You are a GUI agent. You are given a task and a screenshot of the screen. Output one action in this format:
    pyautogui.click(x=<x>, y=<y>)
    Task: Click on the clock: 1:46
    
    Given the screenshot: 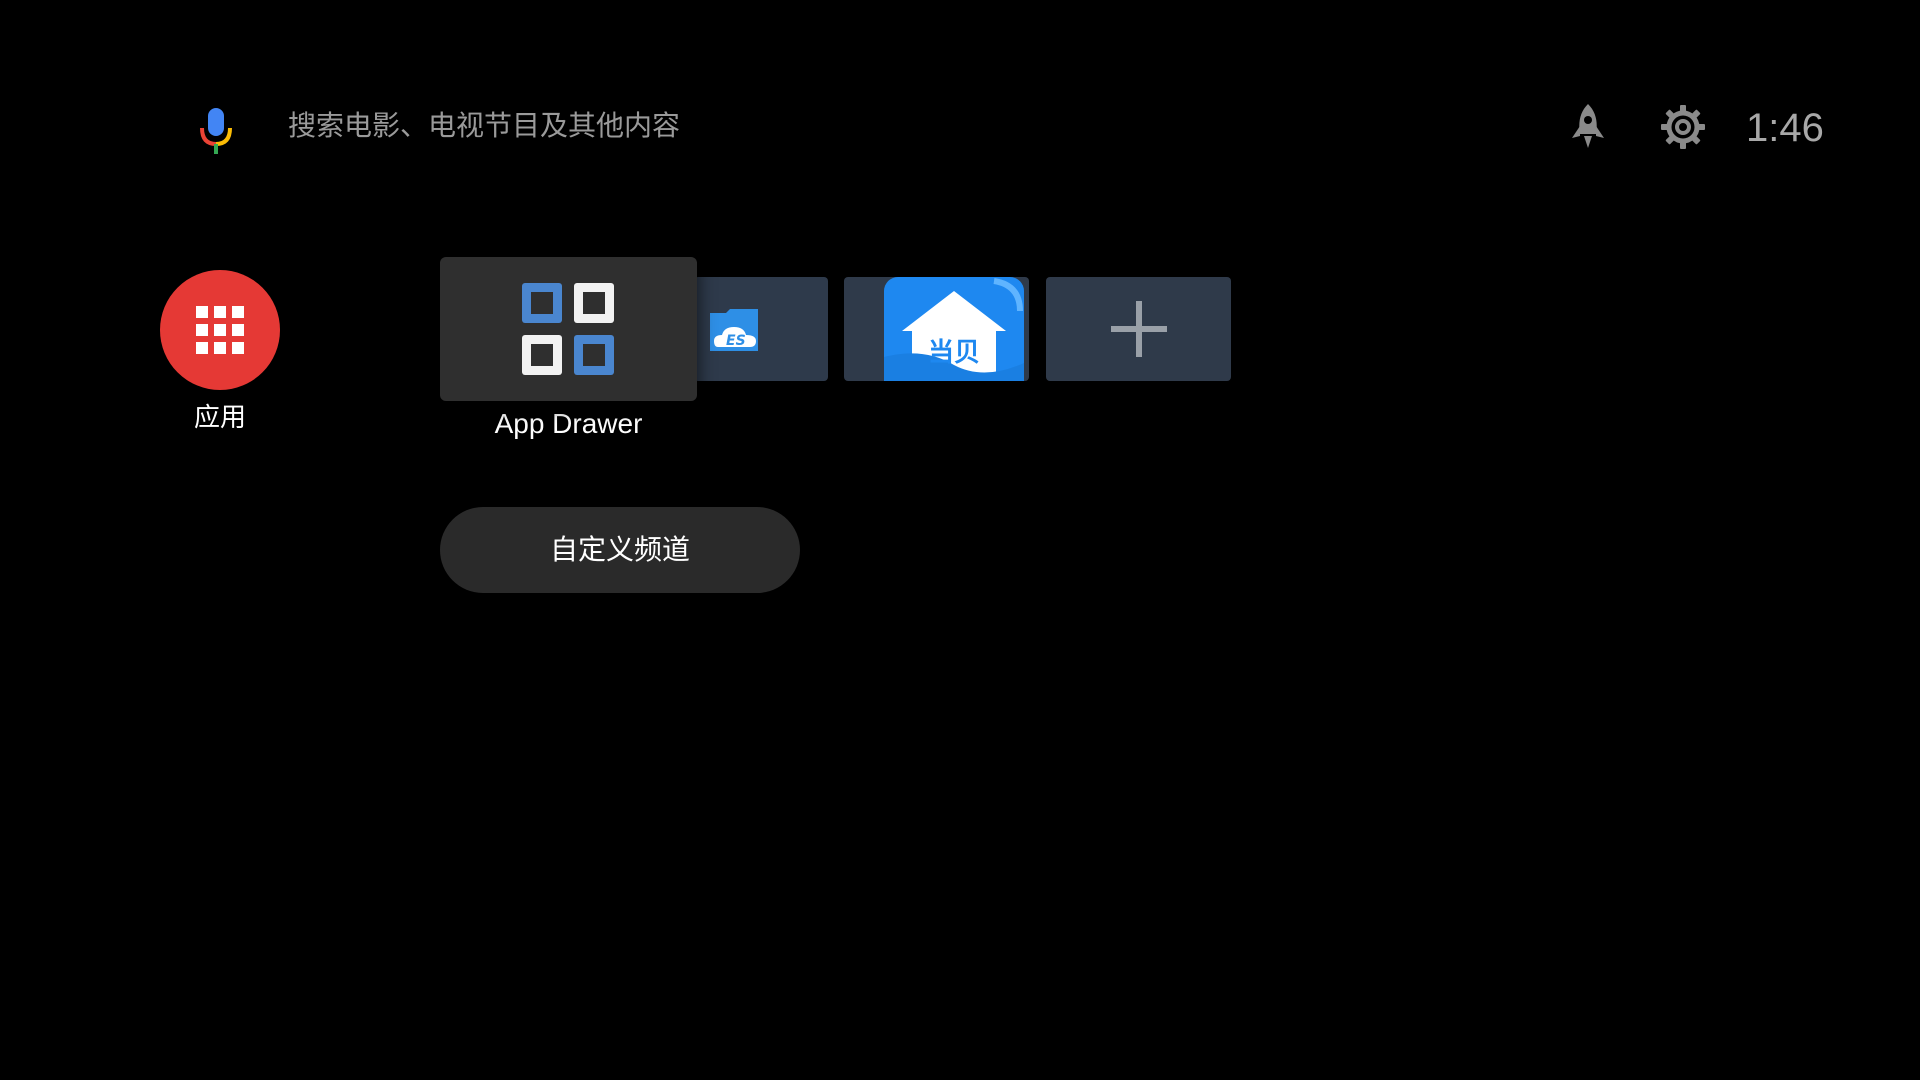 What is the action you would take?
    pyautogui.click(x=1785, y=128)
    